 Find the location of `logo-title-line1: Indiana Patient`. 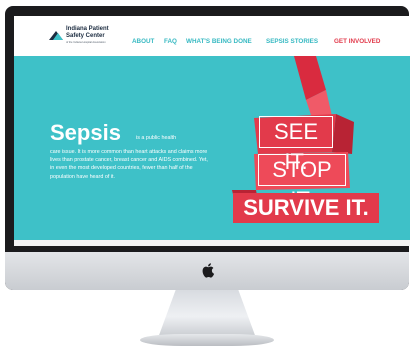

logo-title-line1: Indiana Patient is located at coordinates (87, 29).